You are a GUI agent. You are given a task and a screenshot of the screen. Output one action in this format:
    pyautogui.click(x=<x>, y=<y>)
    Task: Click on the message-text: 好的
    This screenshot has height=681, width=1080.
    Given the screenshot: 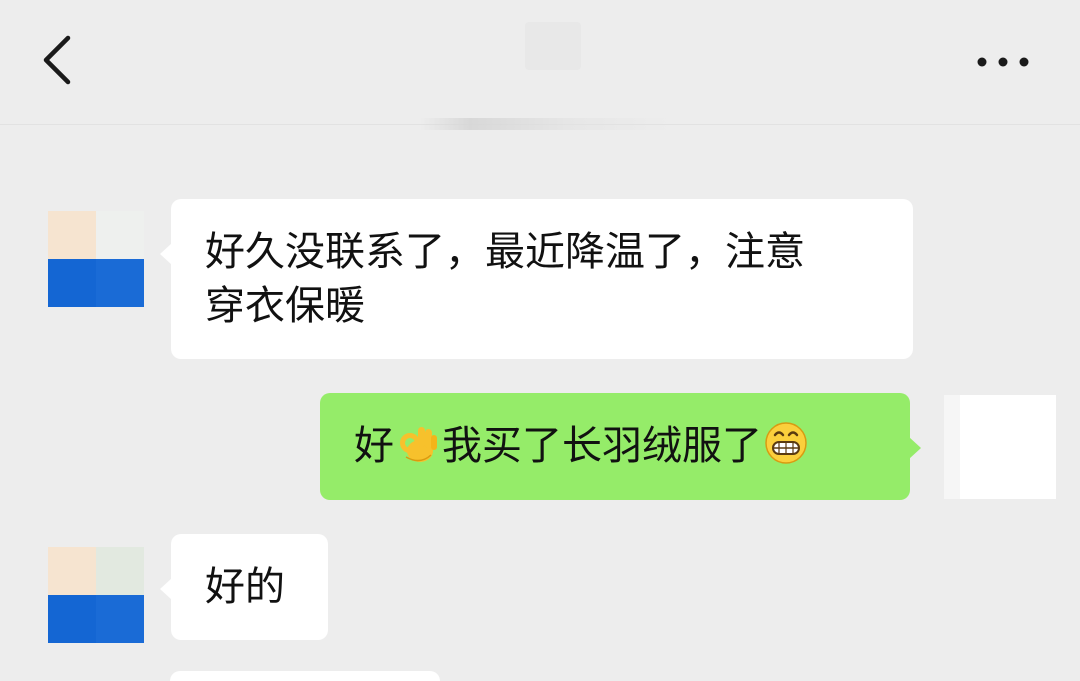 What is the action you would take?
    pyautogui.click(x=245, y=587)
    